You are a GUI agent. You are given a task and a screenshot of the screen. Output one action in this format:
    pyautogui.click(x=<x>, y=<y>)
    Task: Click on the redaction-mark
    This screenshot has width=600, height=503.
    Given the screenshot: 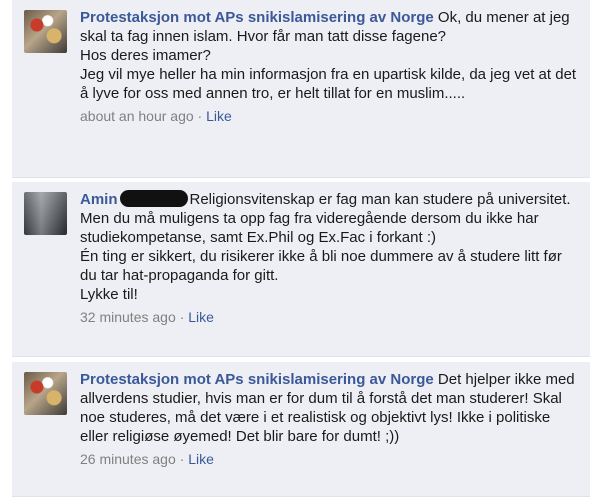 What is the action you would take?
    pyautogui.click(x=153, y=198)
    